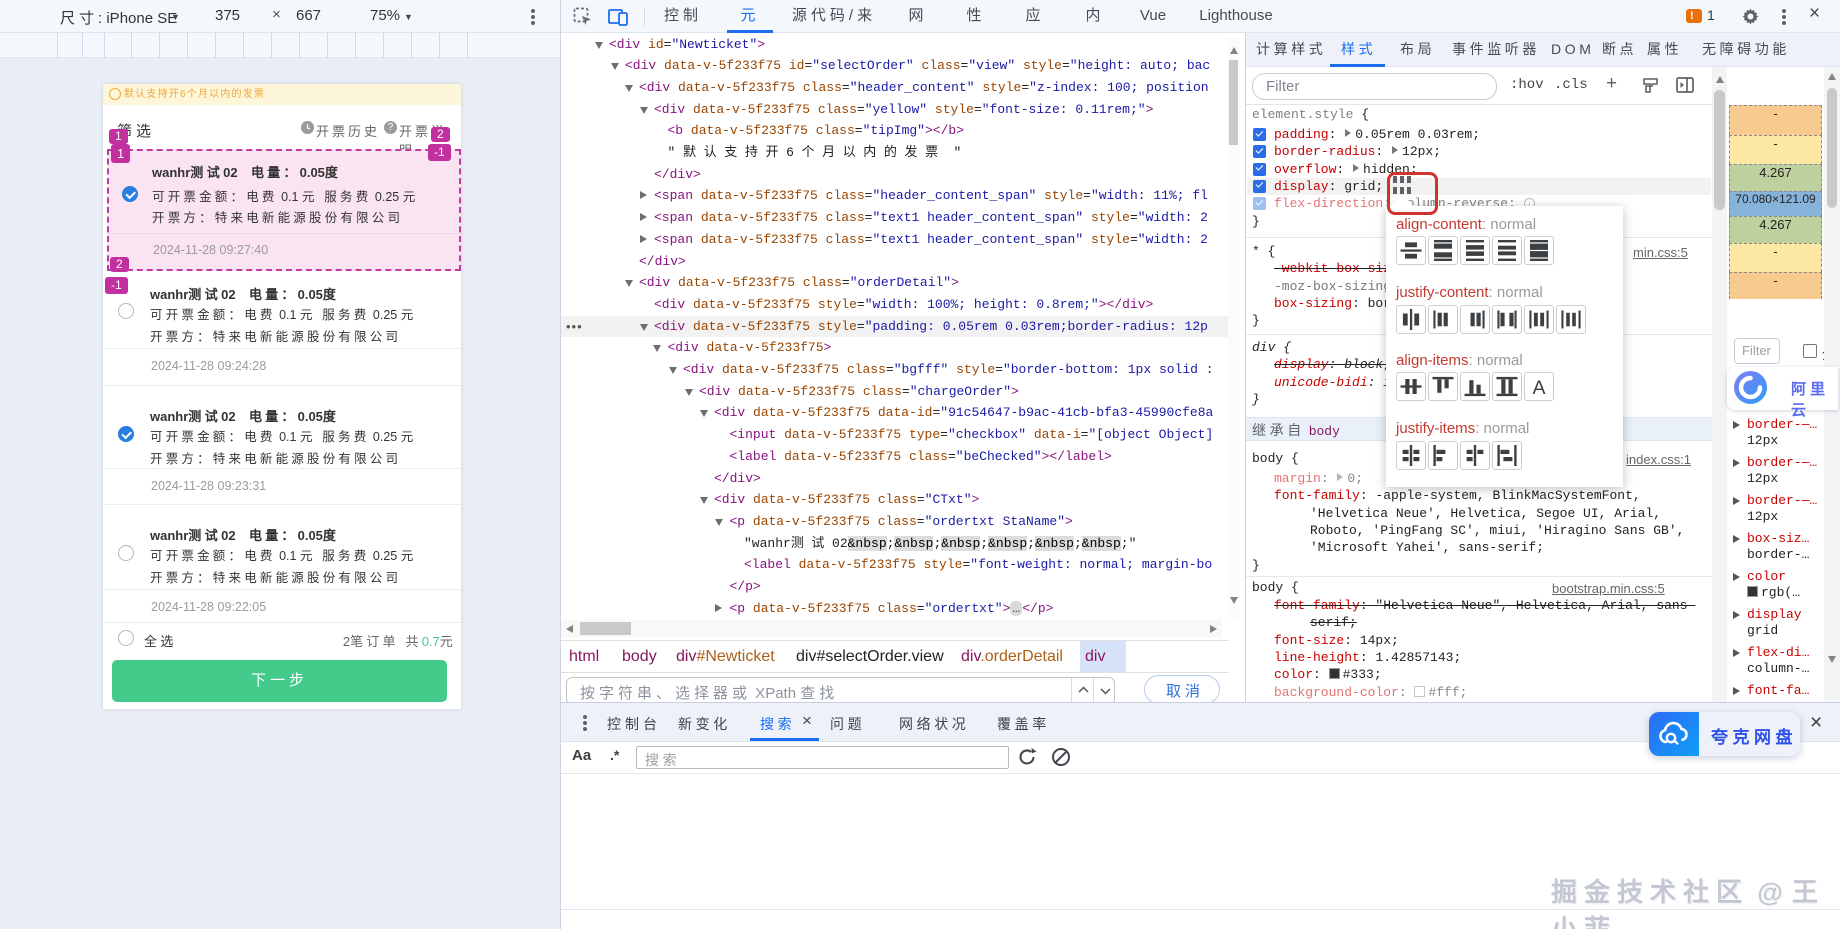 Image resolution: width=1840 pixels, height=929 pixels. Describe the element at coordinates (1538, 388) in the screenshot. I see `svg-text: A` at that location.